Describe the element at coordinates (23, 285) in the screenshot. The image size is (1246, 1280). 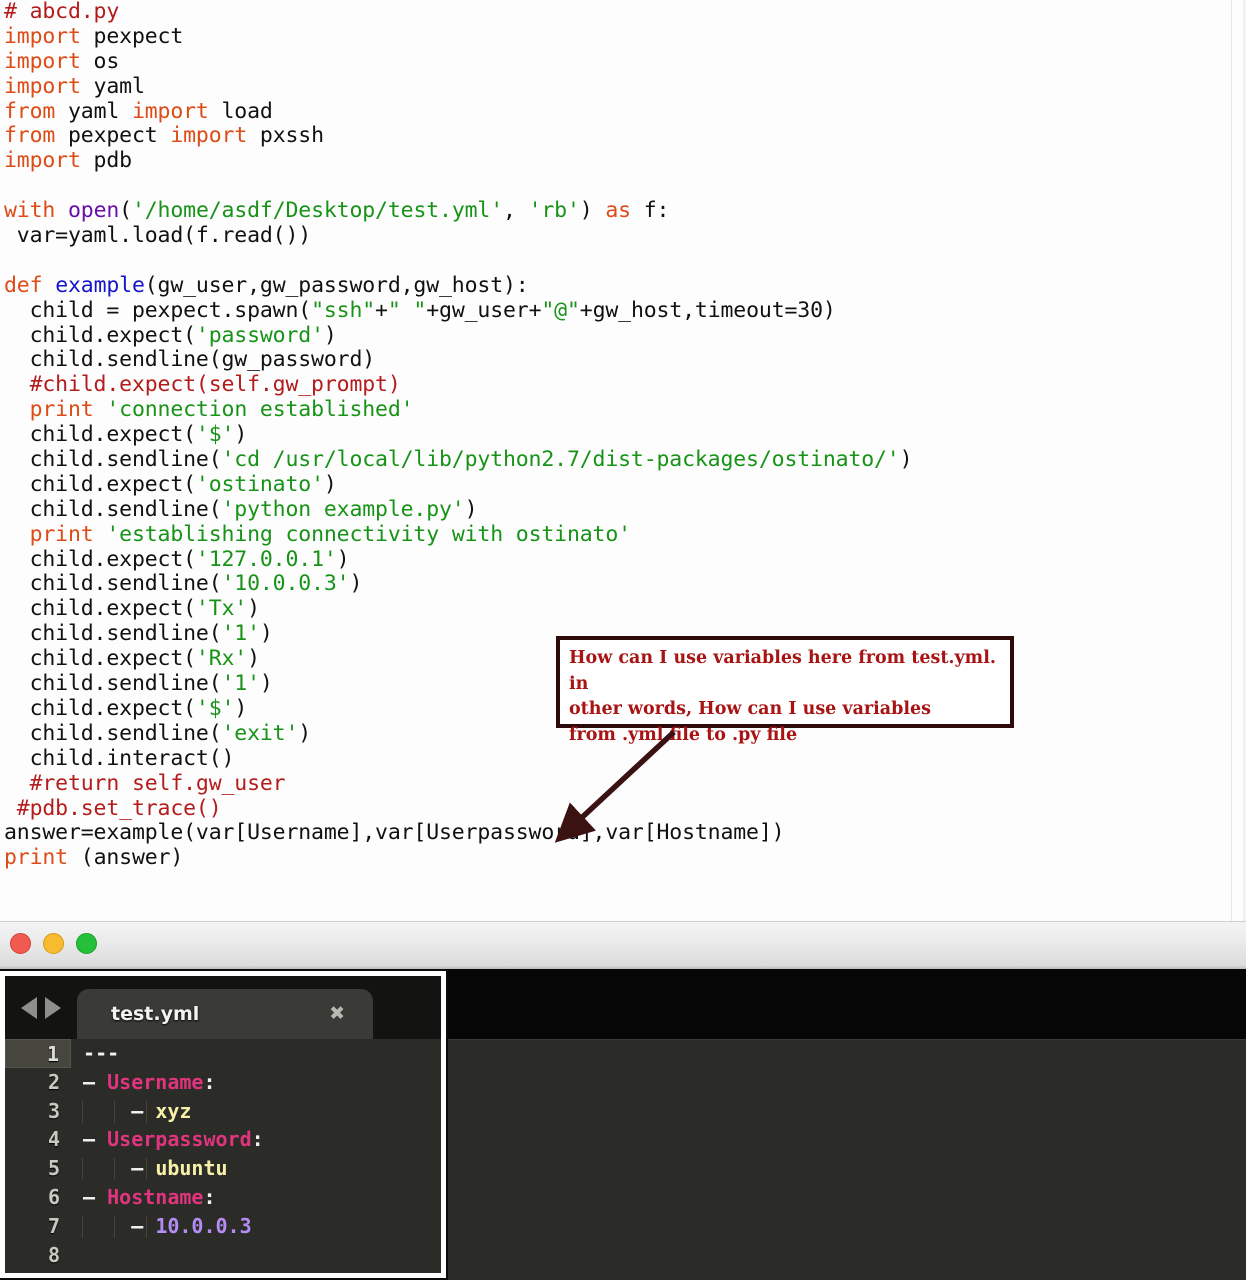
I see `code-token: def` at that location.